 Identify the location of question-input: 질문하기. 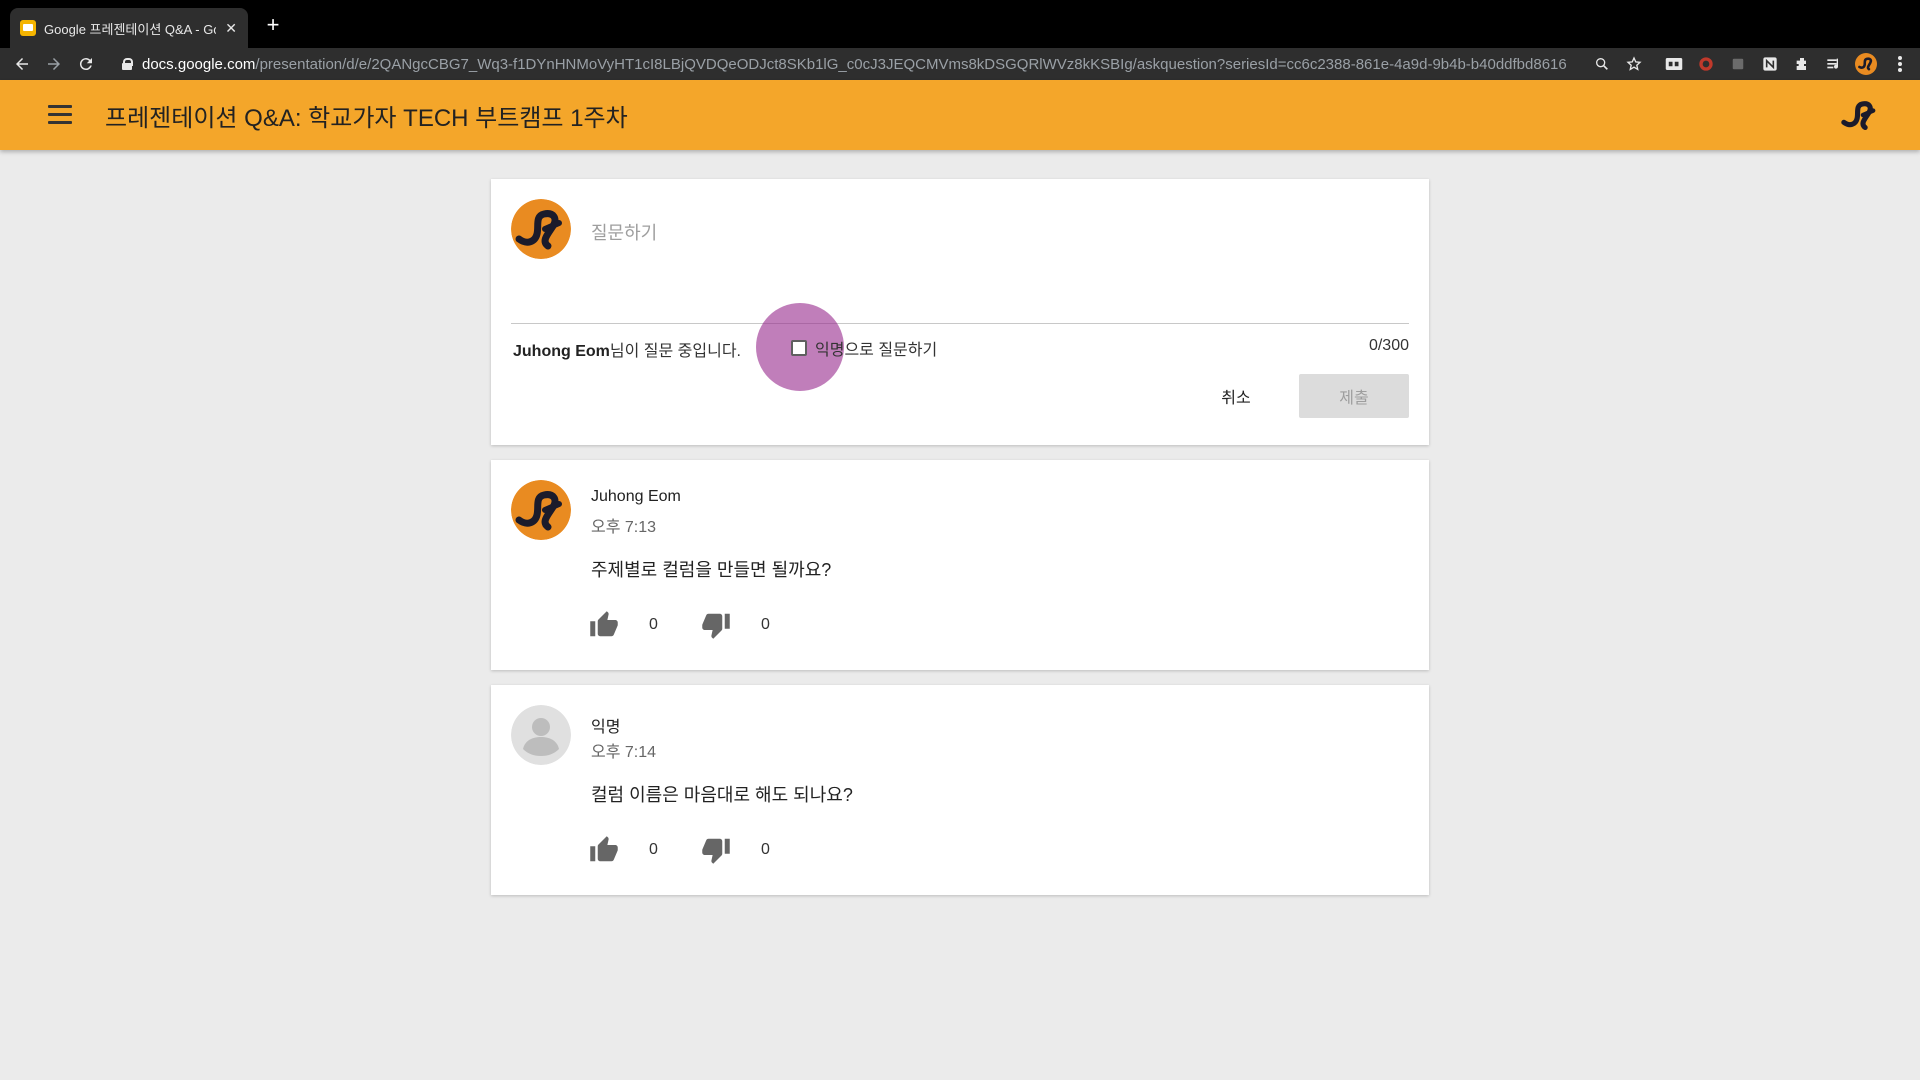
(624, 232).